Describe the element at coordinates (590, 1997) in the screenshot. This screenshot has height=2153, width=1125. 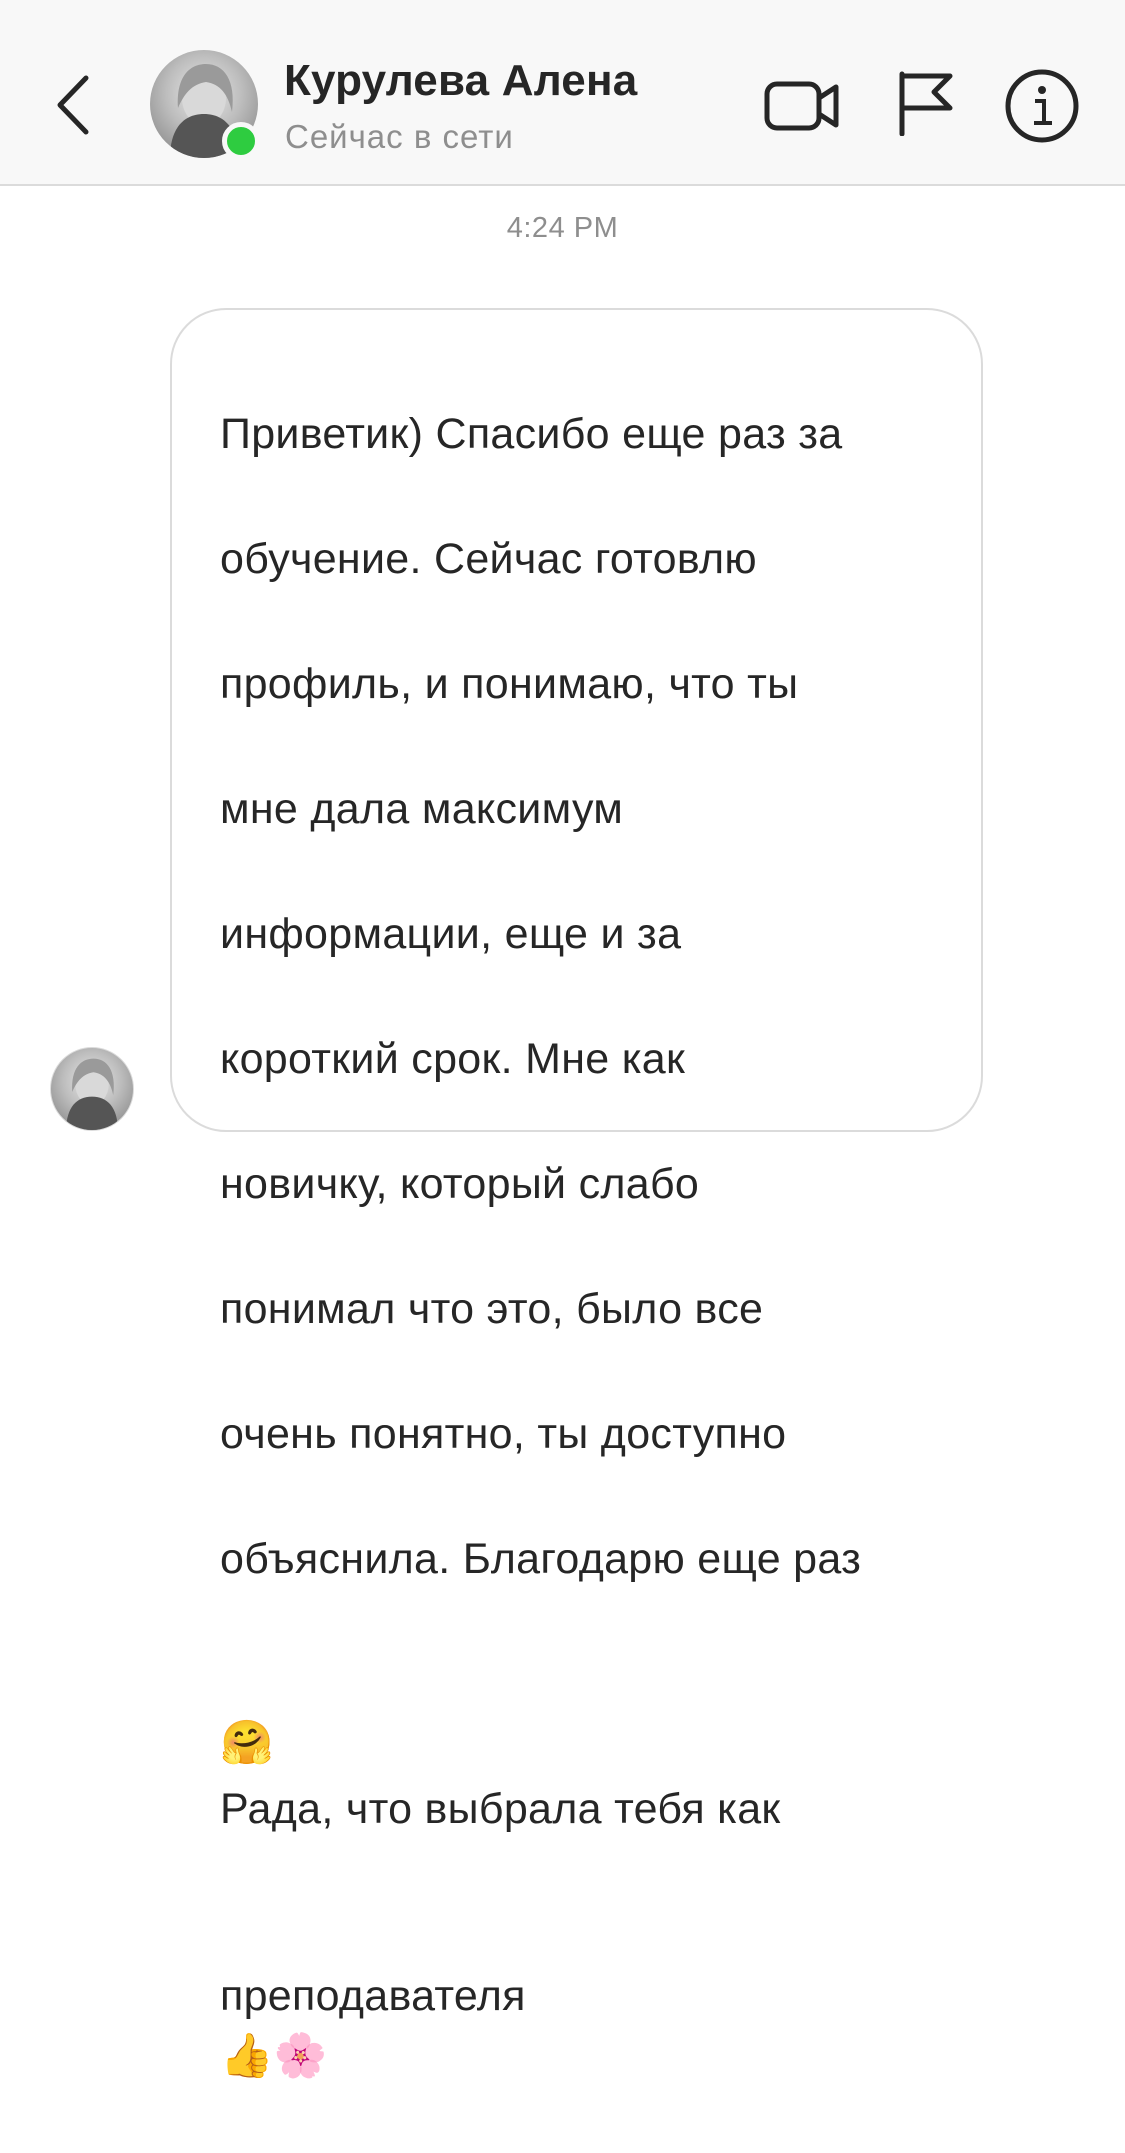
I see `message-line: преподавателя 👍🌸` at that location.